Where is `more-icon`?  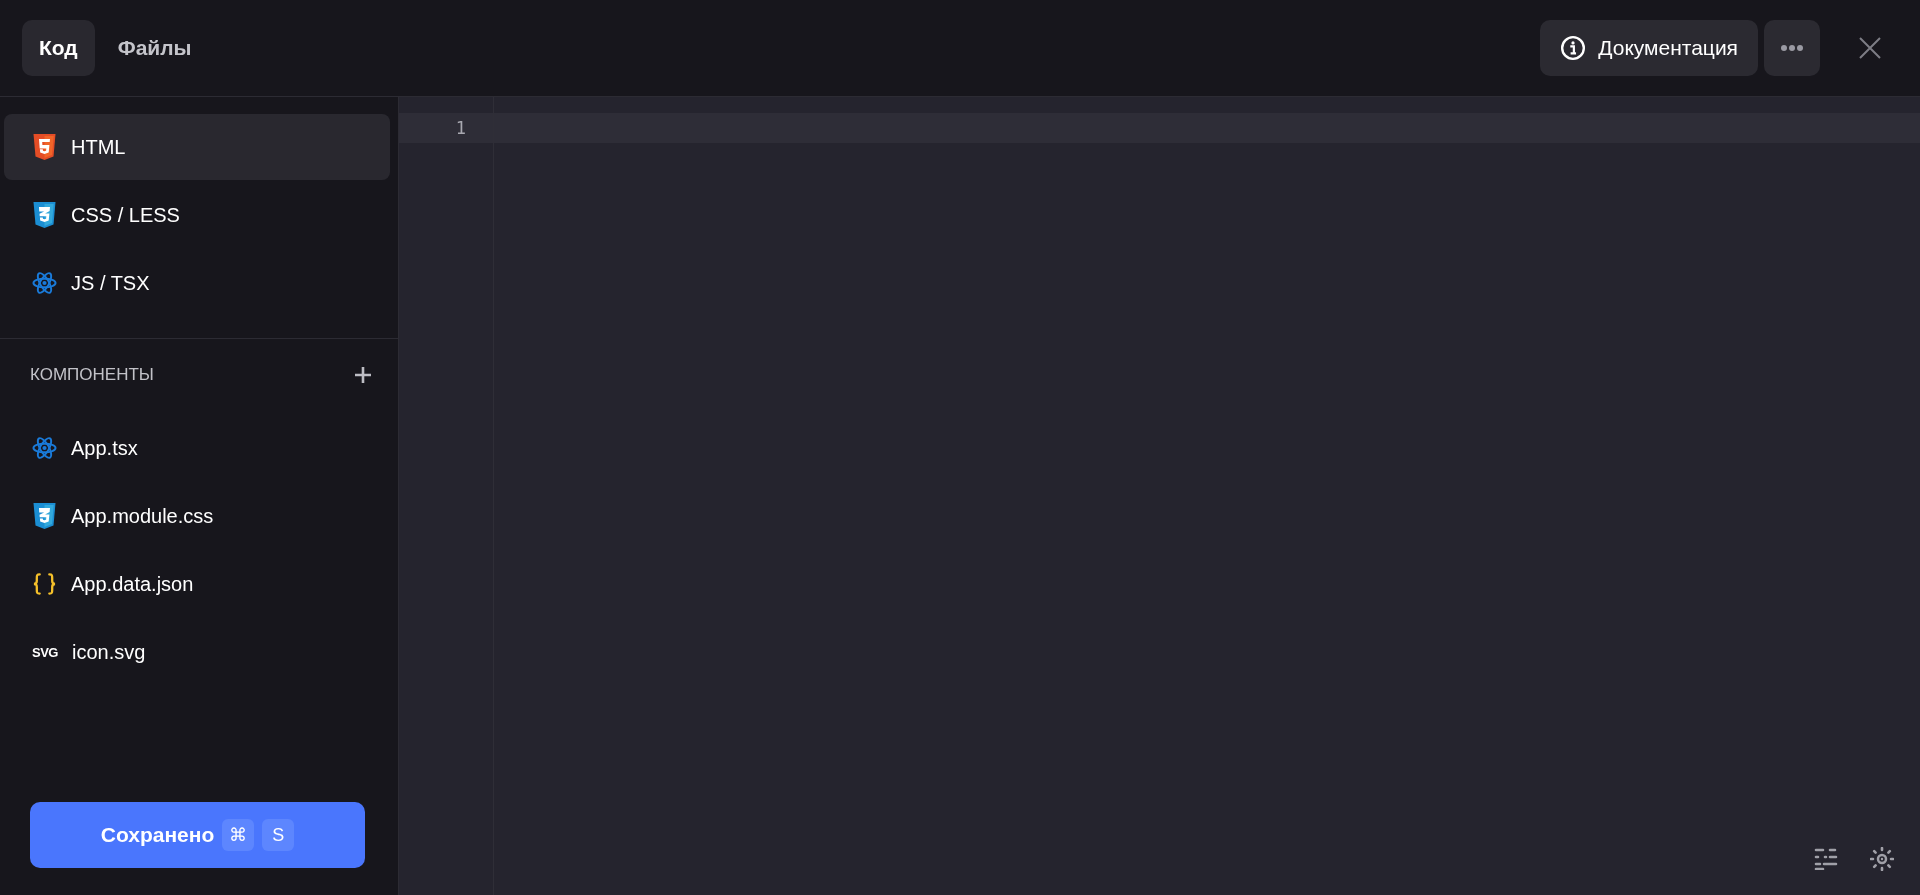 more-icon is located at coordinates (1792, 48).